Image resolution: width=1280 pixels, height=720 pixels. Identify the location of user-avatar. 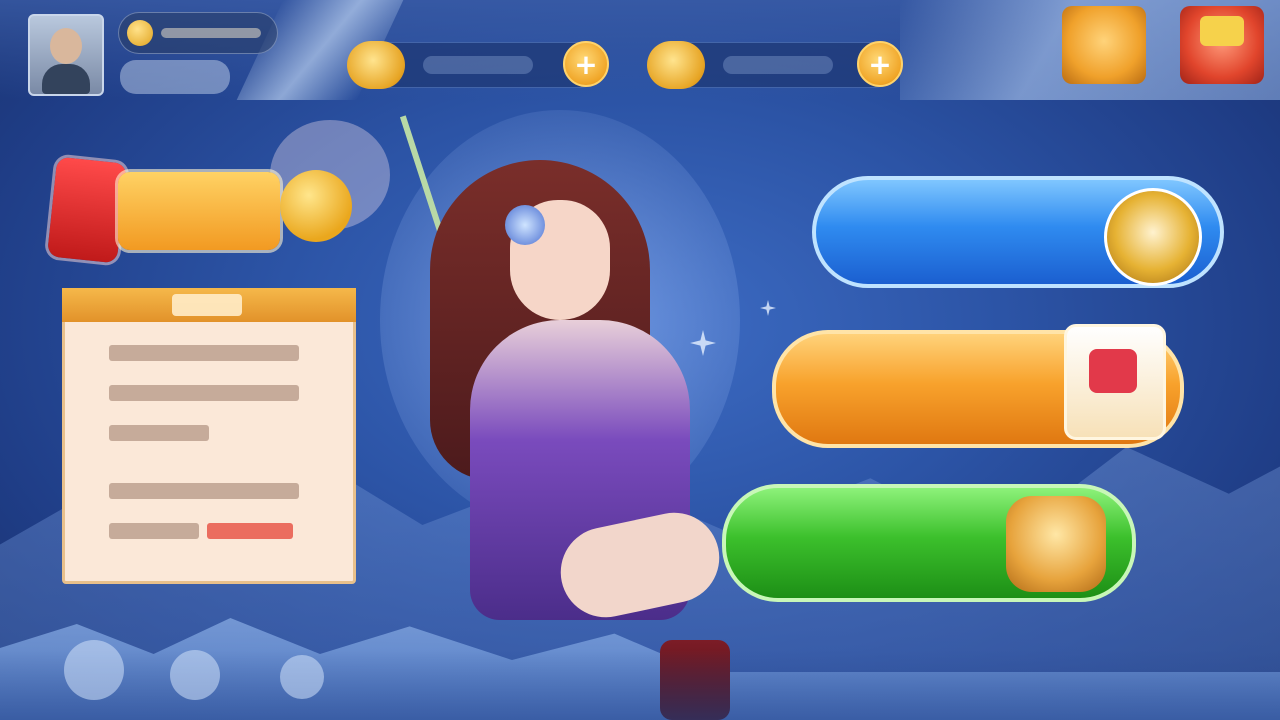
(66, 55).